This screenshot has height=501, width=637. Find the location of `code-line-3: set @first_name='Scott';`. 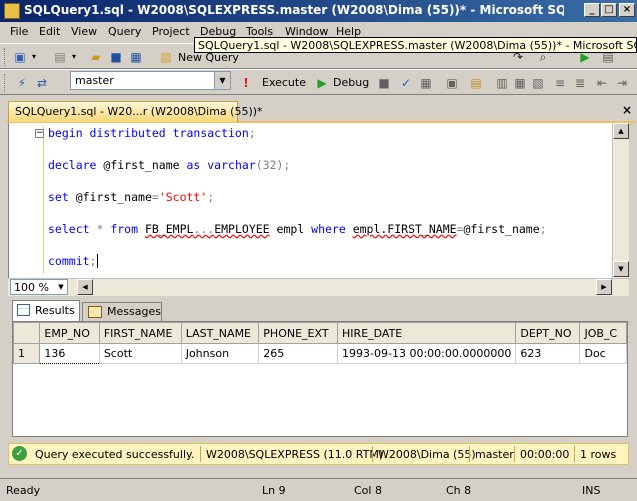

code-line-3: set @first_name='Scott'; is located at coordinates (131, 198).